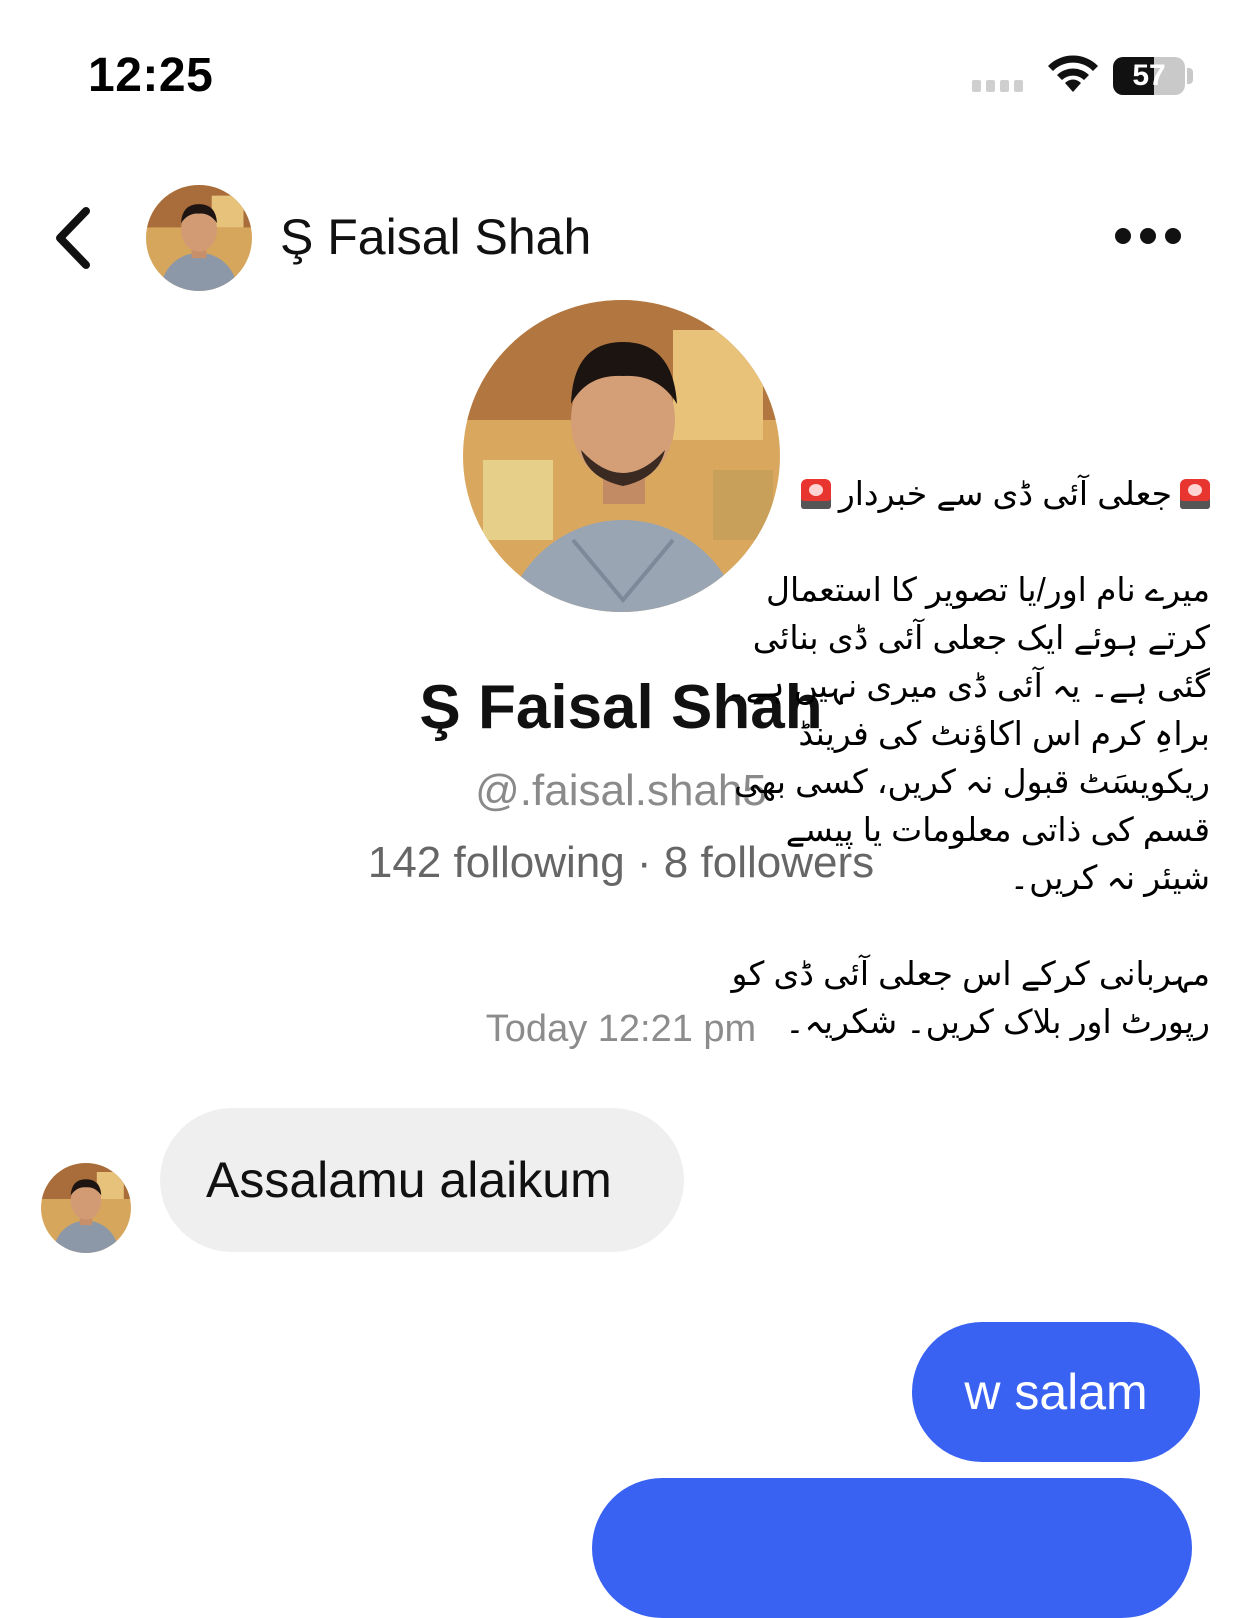 The image size is (1242, 1618). I want to click on notice-line: رپورٹ اور بلاک کریں۔ شکریہ۔, so click(997, 1021).